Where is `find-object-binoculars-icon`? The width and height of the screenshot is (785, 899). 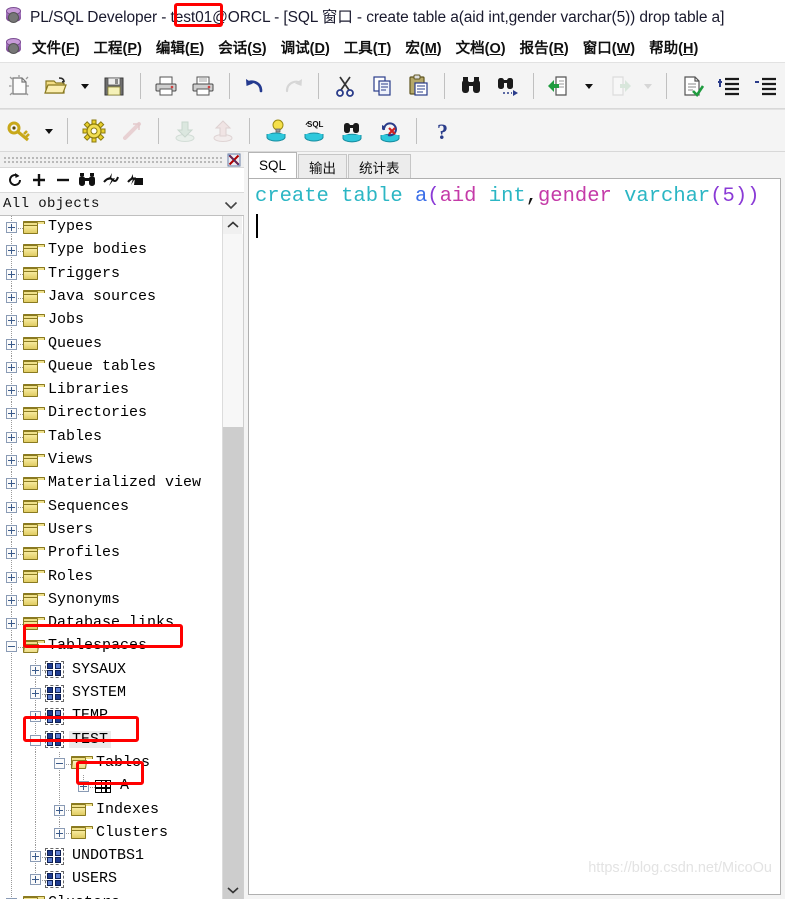
find-object-binoculars-icon is located at coordinates (87, 180).